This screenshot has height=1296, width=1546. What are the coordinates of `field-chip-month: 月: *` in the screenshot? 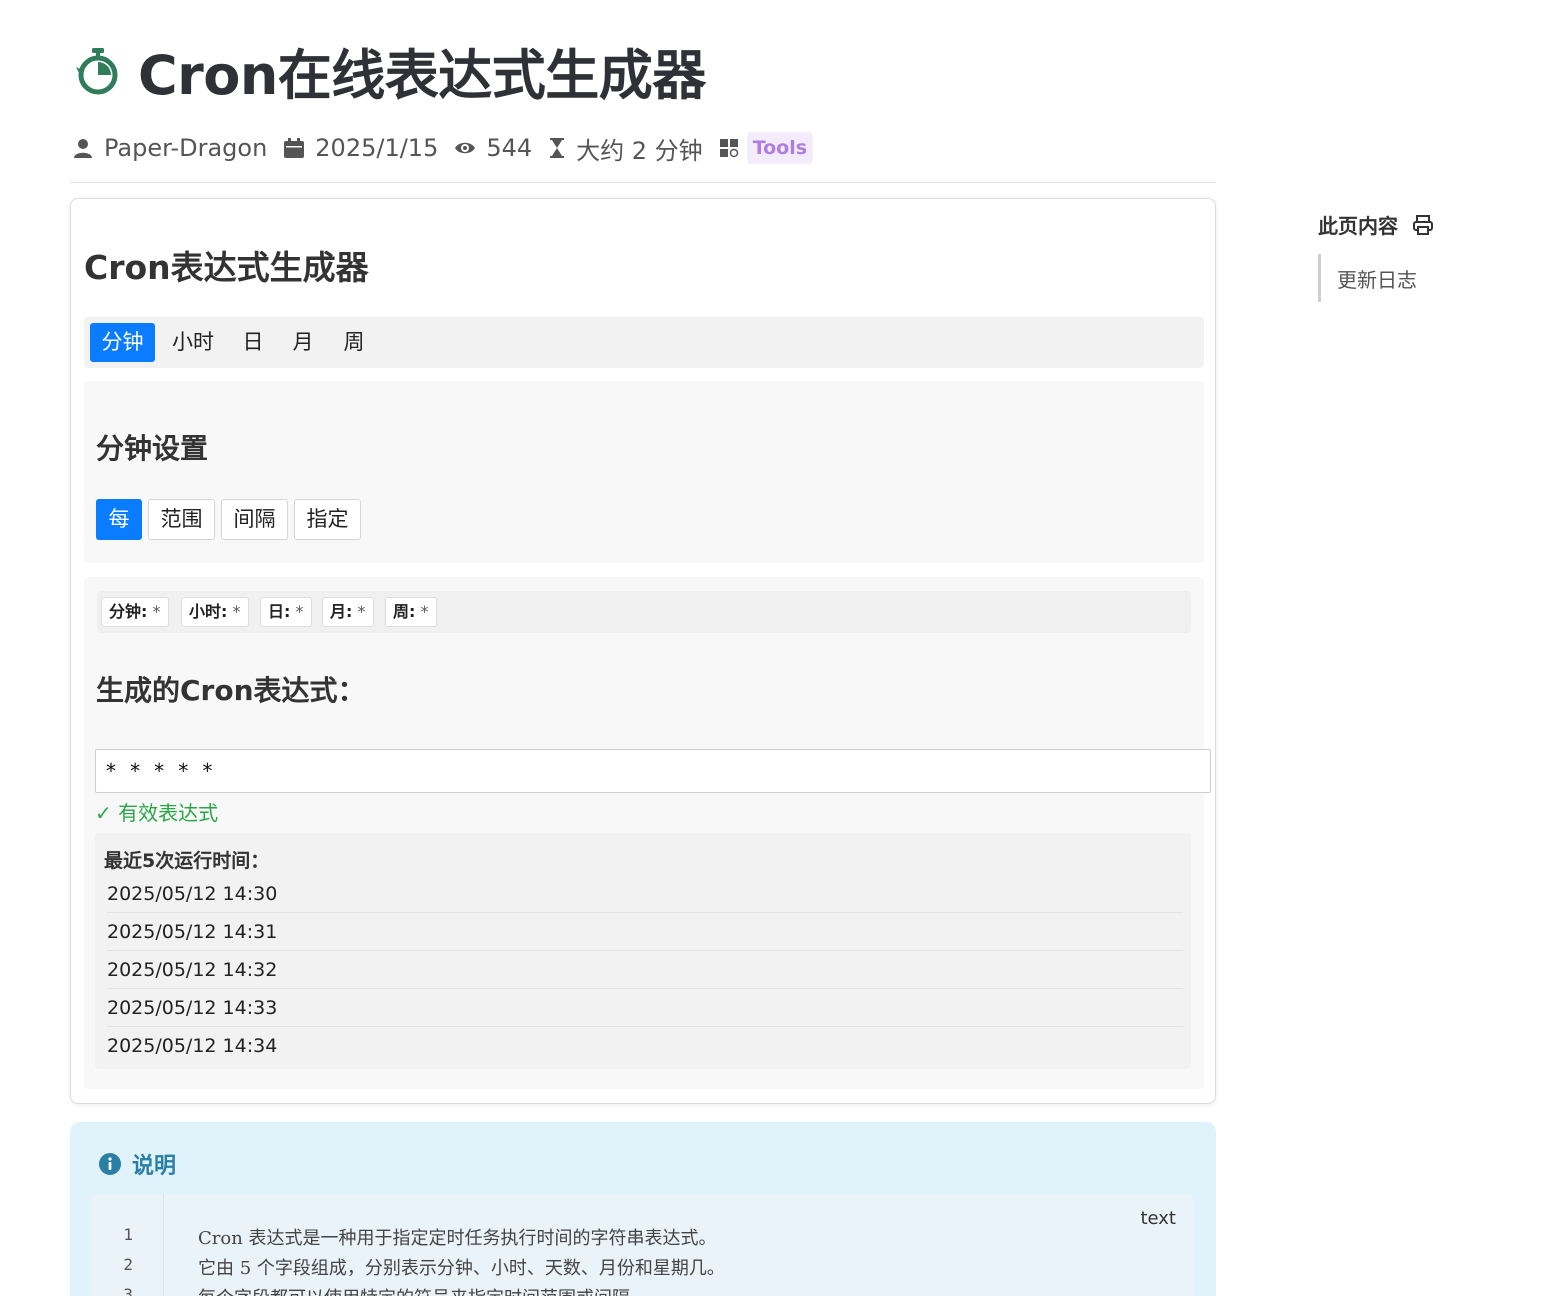 It's located at (348, 612).